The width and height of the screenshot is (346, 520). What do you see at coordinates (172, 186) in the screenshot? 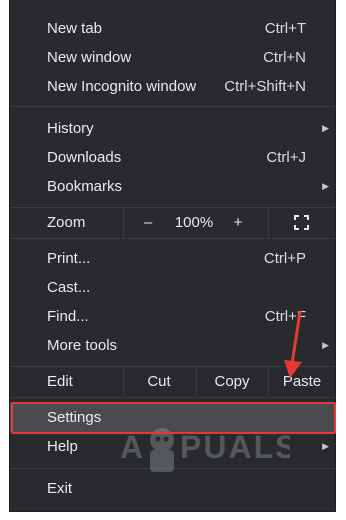
I see `menu-item-bookmarks: Bookmarks ▶` at bounding box center [172, 186].